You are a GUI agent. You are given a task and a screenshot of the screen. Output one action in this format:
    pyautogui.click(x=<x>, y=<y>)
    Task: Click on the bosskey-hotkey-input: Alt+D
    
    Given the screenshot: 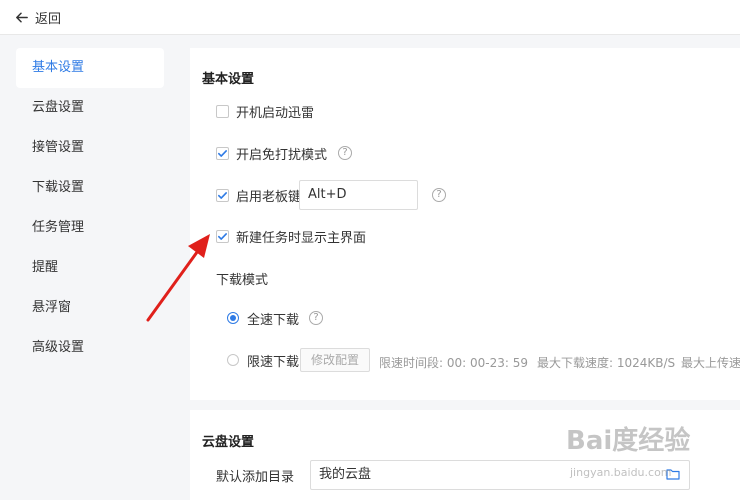 What is the action you would take?
    pyautogui.click(x=358, y=195)
    